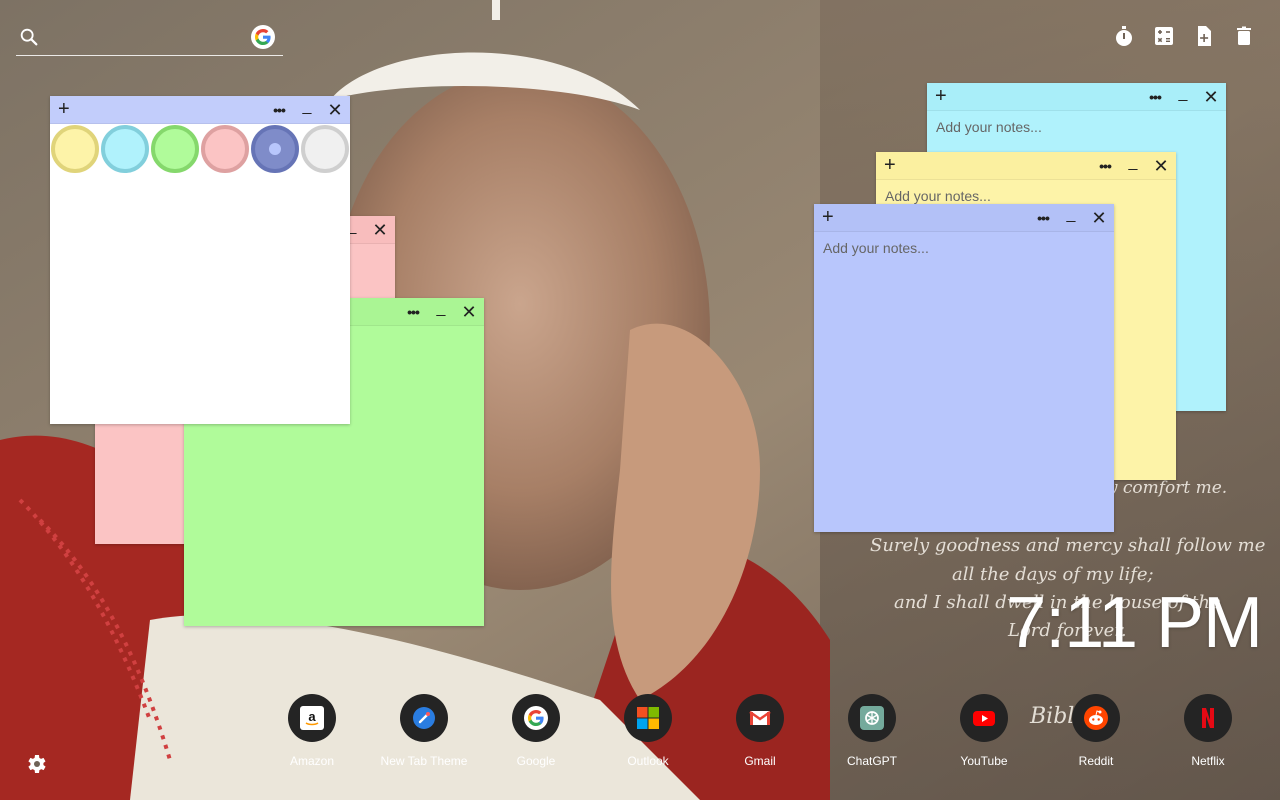 This screenshot has width=1280, height=800. I want to click on calculator-icon, so click(1164, 36).